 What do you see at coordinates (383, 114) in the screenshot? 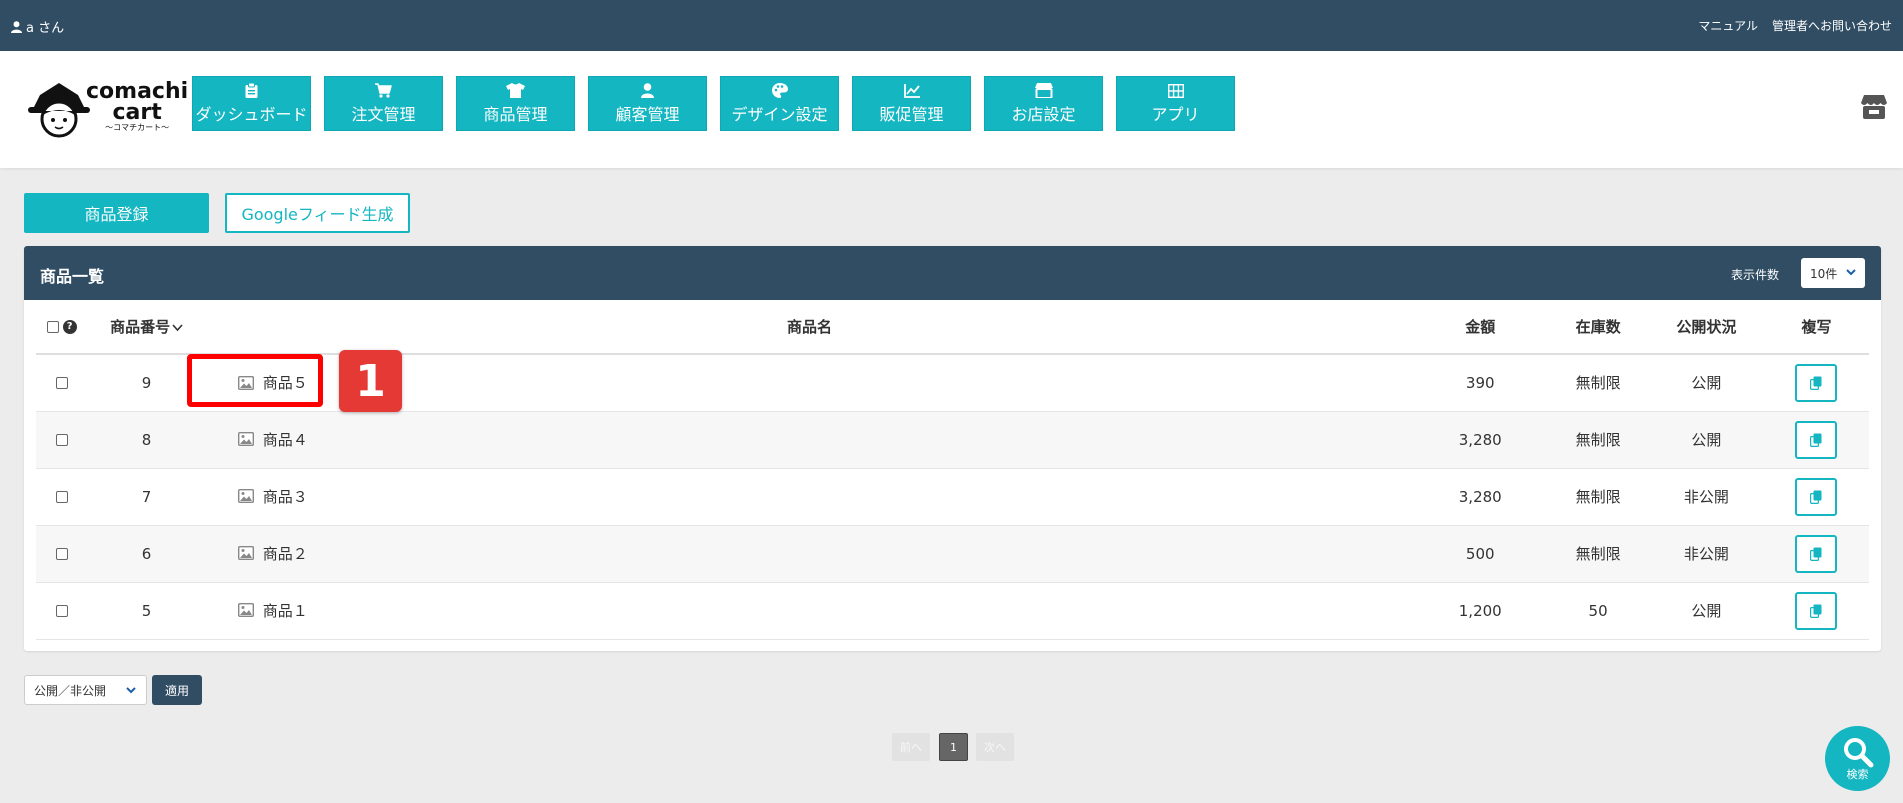
I see `nav-orders-label: 注文管理` at bounding box center [383, 114].